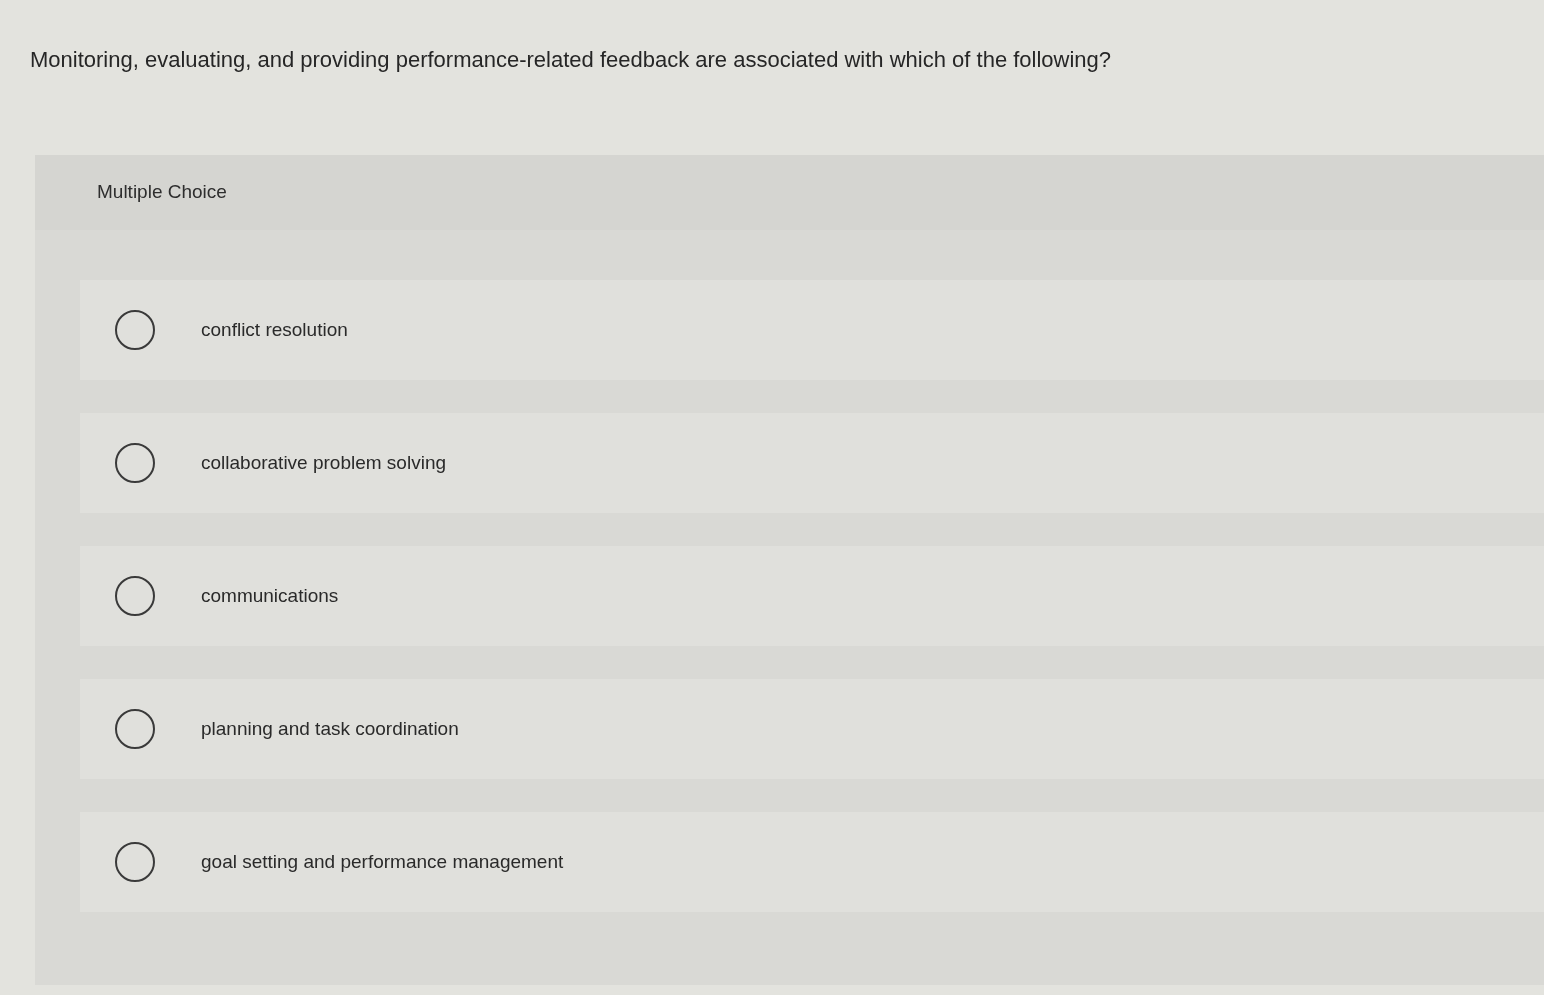 The image size is (1544, 995). Describe the element at coordinates (162, 192) in the screenshot. I see `question-type-label: Multiple Choice` at that location.